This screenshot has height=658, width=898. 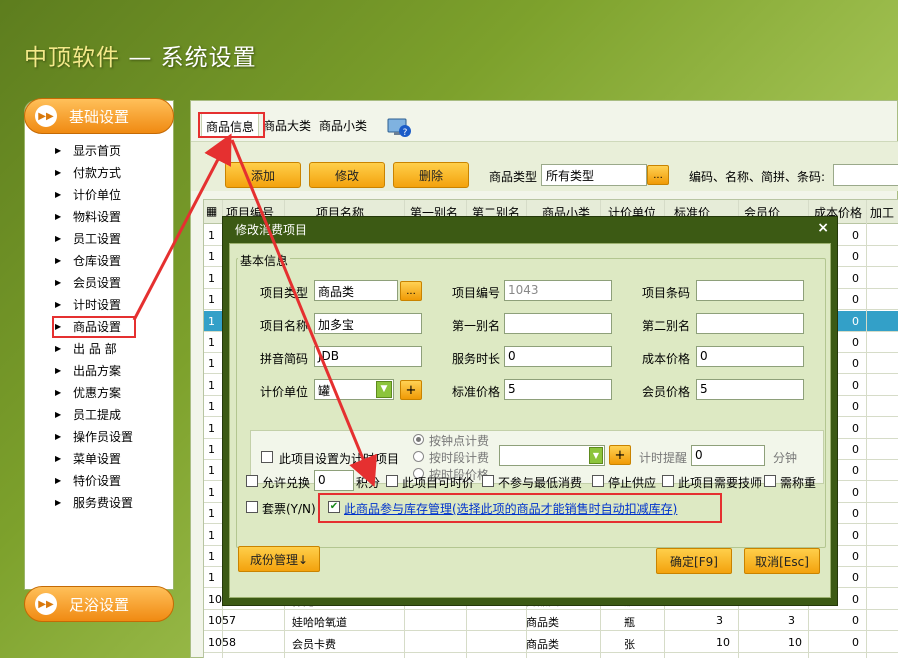 I want to click on arrow-to-stock-option, so click(x=304, y=313).